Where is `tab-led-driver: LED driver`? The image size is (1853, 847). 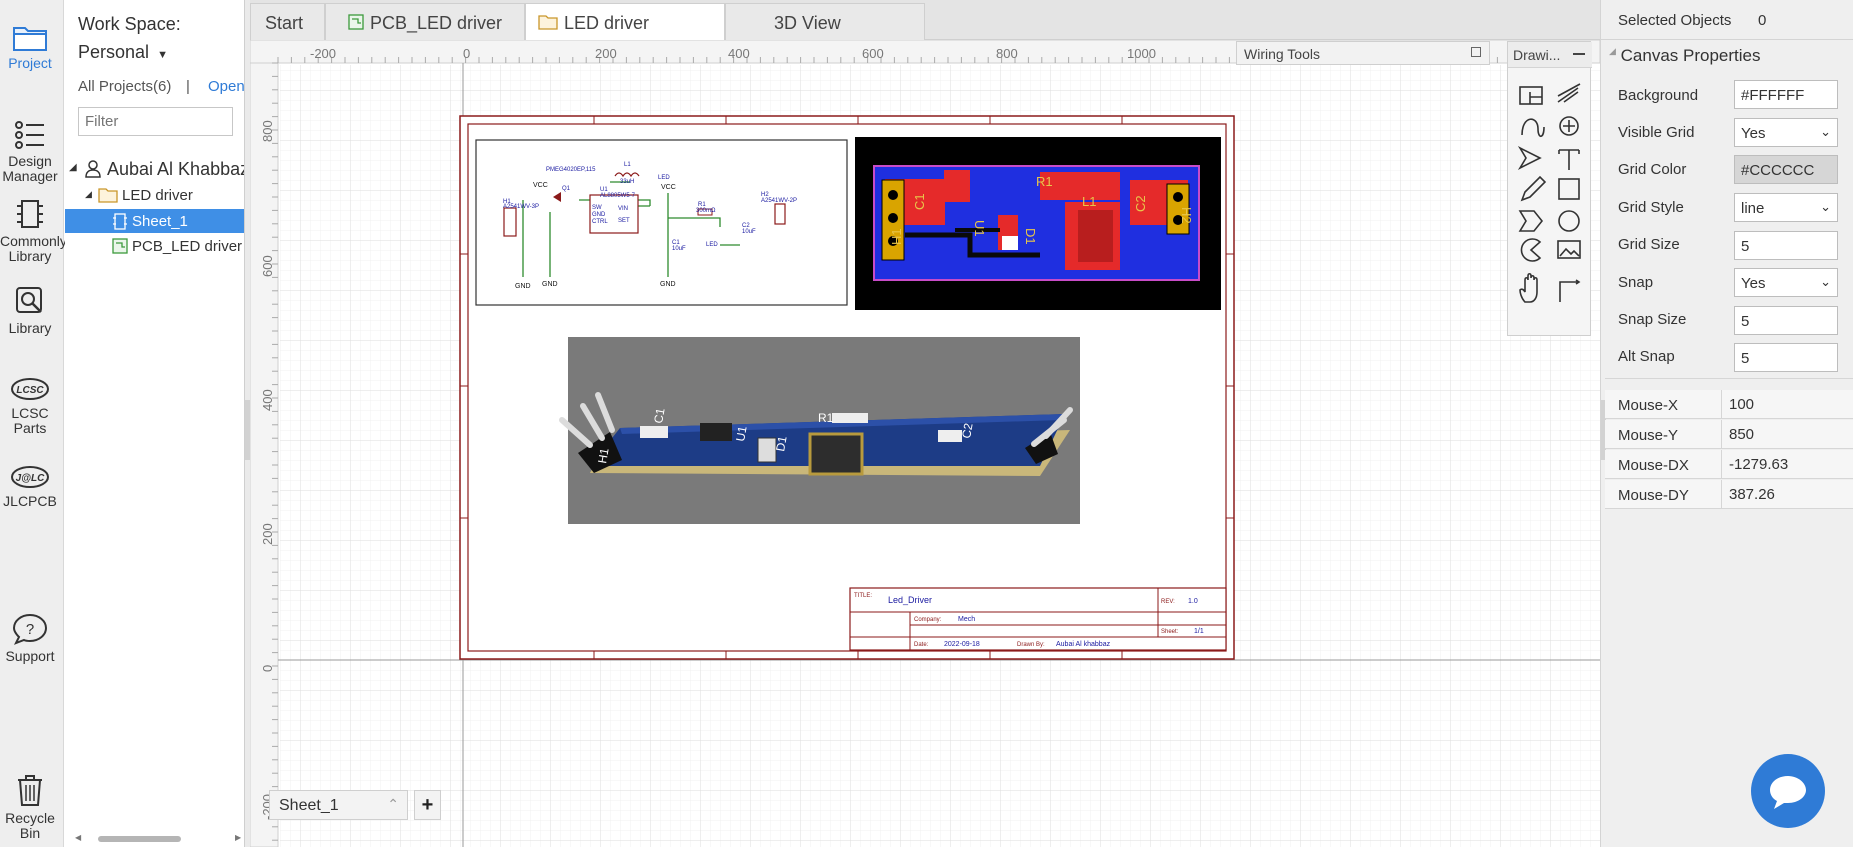 tab-led-driver: LED driver is located at coordinates (625, 21).